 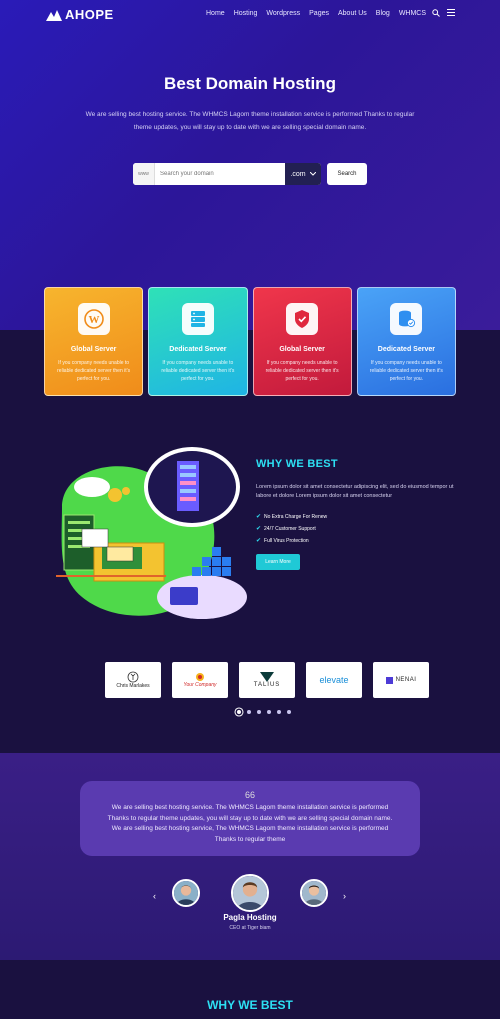 I want to click on why-title: WHY WE BEST, so click(x=297, y=464).